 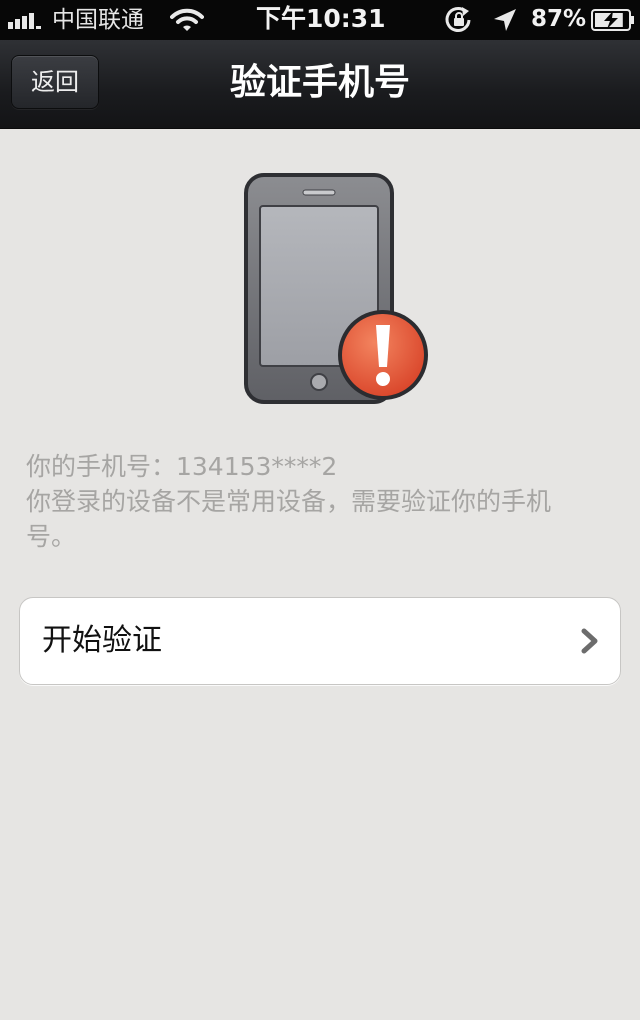 I want to click on status-time: 下午10:31, so click(x=321, y=18).